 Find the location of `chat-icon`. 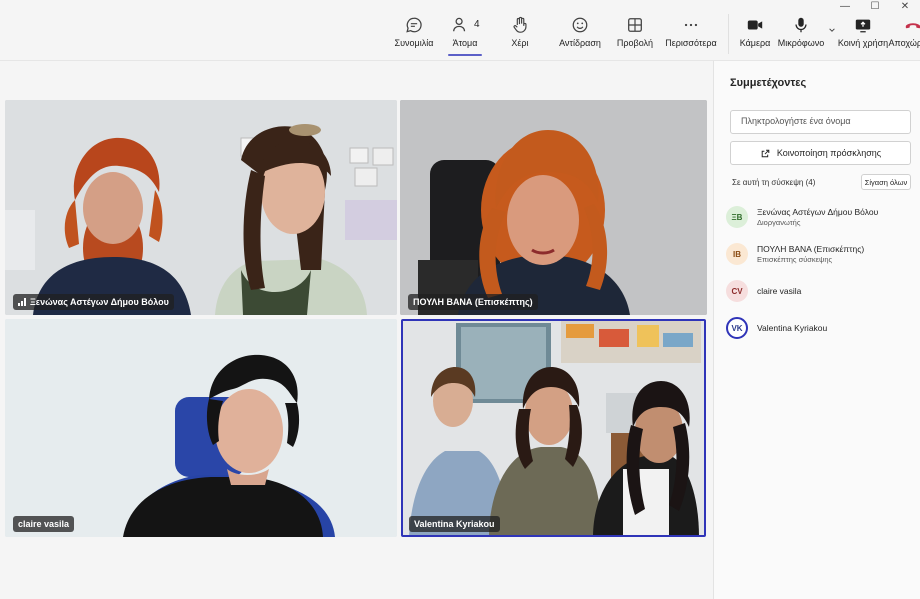

chat-icon is located at coordinates (414, 25).